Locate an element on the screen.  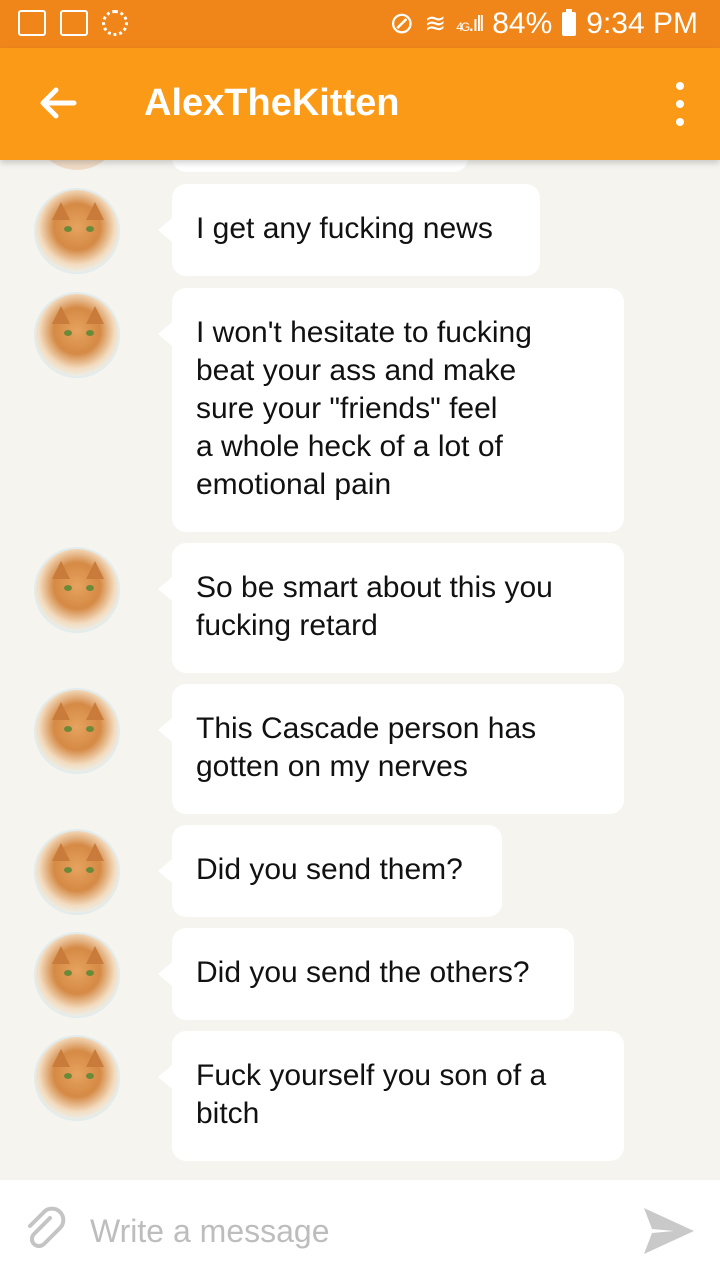
attach-button is located at coordinates (45, 1231).